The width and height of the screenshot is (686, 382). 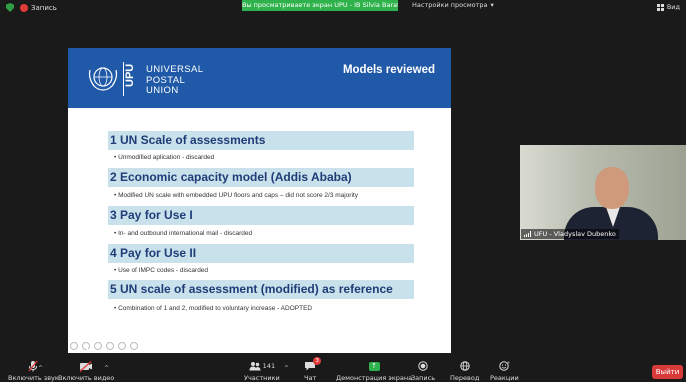 What do you see at coordinates (130, 75) in the screenshot?
I see `upu-abbrev-text: UPU` at bounding box center [130, 75].